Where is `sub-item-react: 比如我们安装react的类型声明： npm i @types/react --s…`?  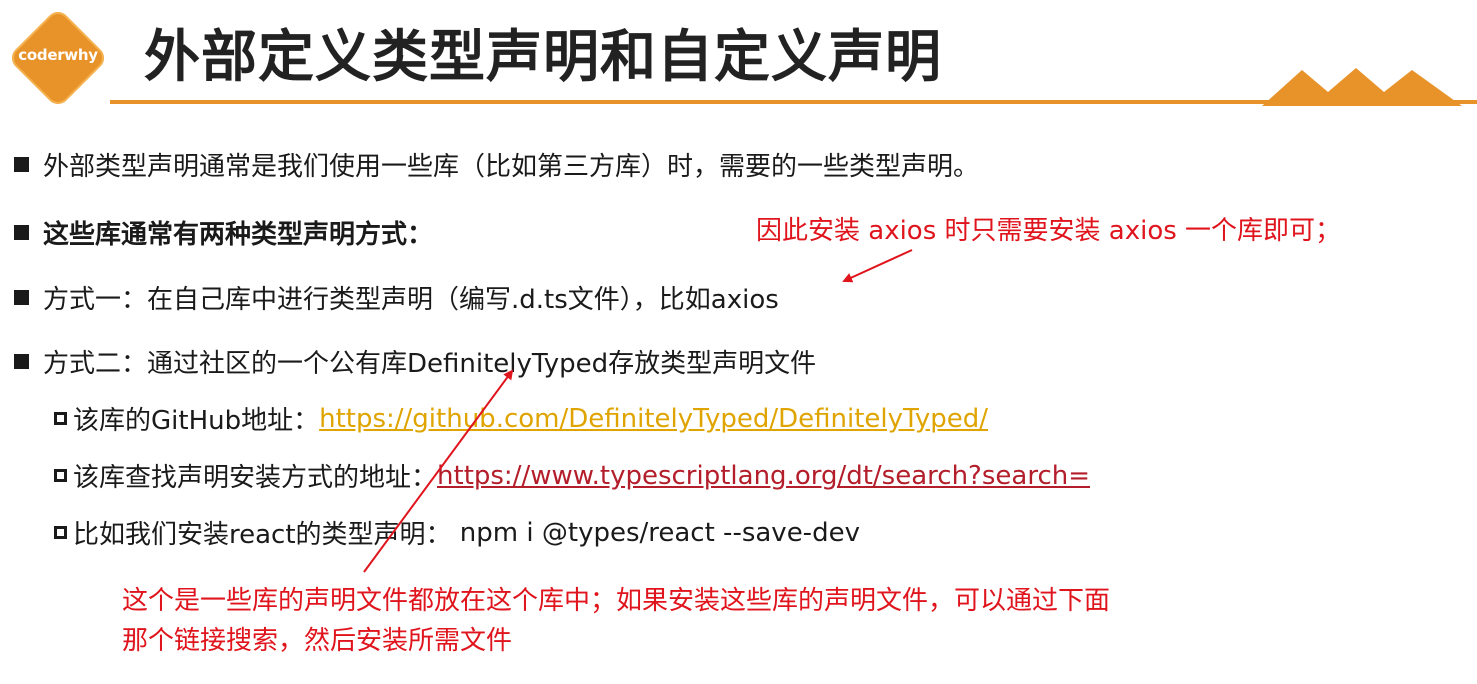 sub-item-react: 比如我们安装react的类型声明： npm i @types/react --s… is located at coordinates (457, 532).